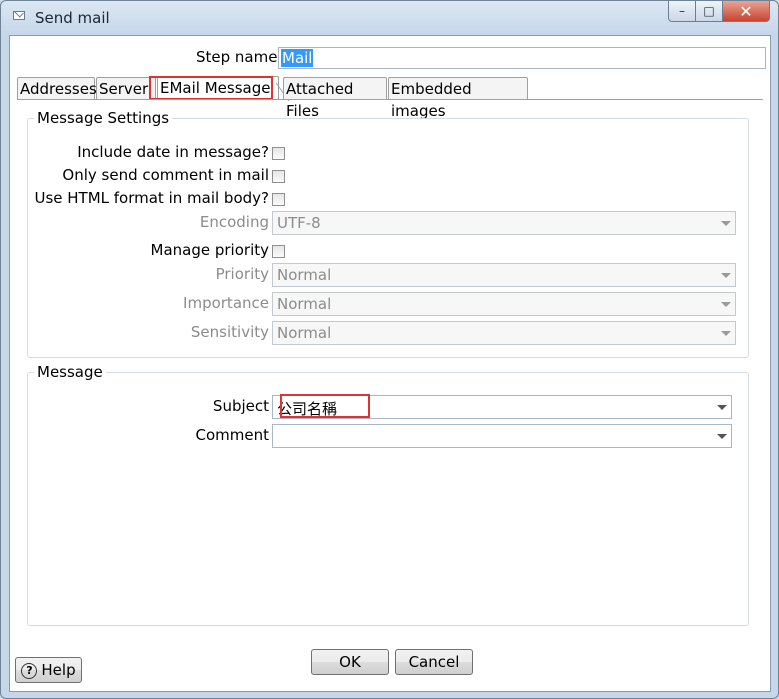  Describe the element at coordinates (234, 222) in the screenshot. I see `encoding-label: Encoding` at that location.